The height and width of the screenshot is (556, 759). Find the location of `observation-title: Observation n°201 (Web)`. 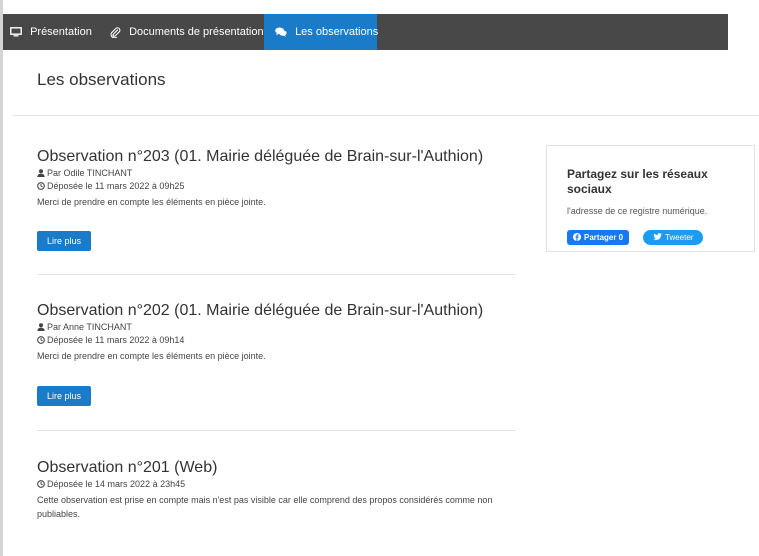

observation-title: Observation n°201 (Web) is located at coordinates (127, 467).